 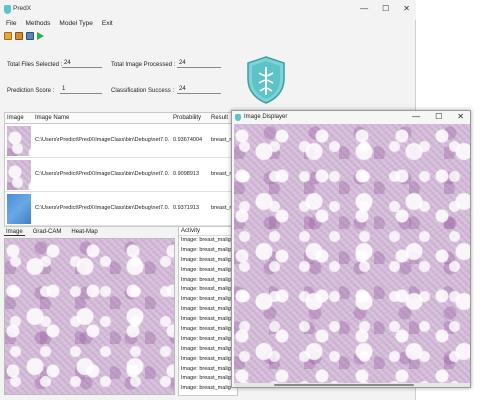 What do you see at coordinates (47, 232) in the screenshot?
I see `tab-grad-cam: Grad-CAM` at bounding box center [47, 232].